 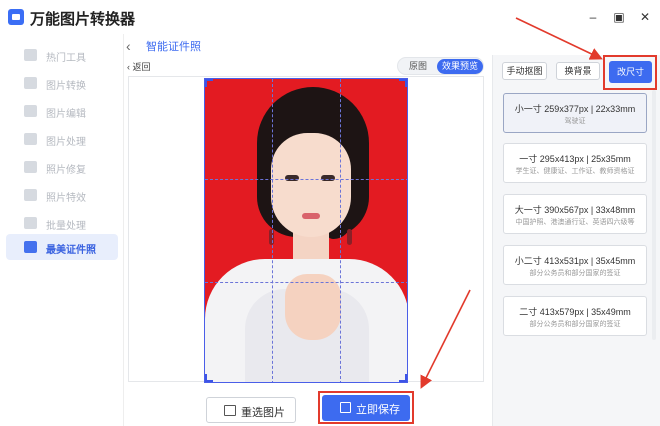 What do you see at coordinates (578, 71) in the screenshot?
I see `change-background-button: 换背景` at bounding box center [578, 71].